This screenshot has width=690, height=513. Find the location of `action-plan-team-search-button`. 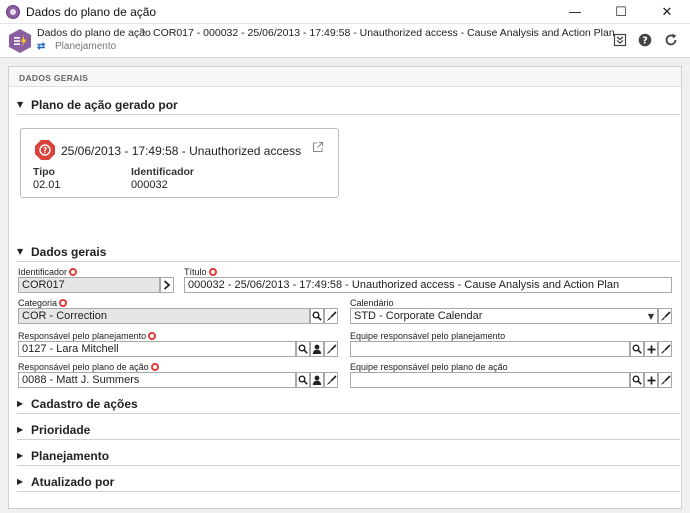

action-plan-team-search-button is located at coordinates (637, 380).